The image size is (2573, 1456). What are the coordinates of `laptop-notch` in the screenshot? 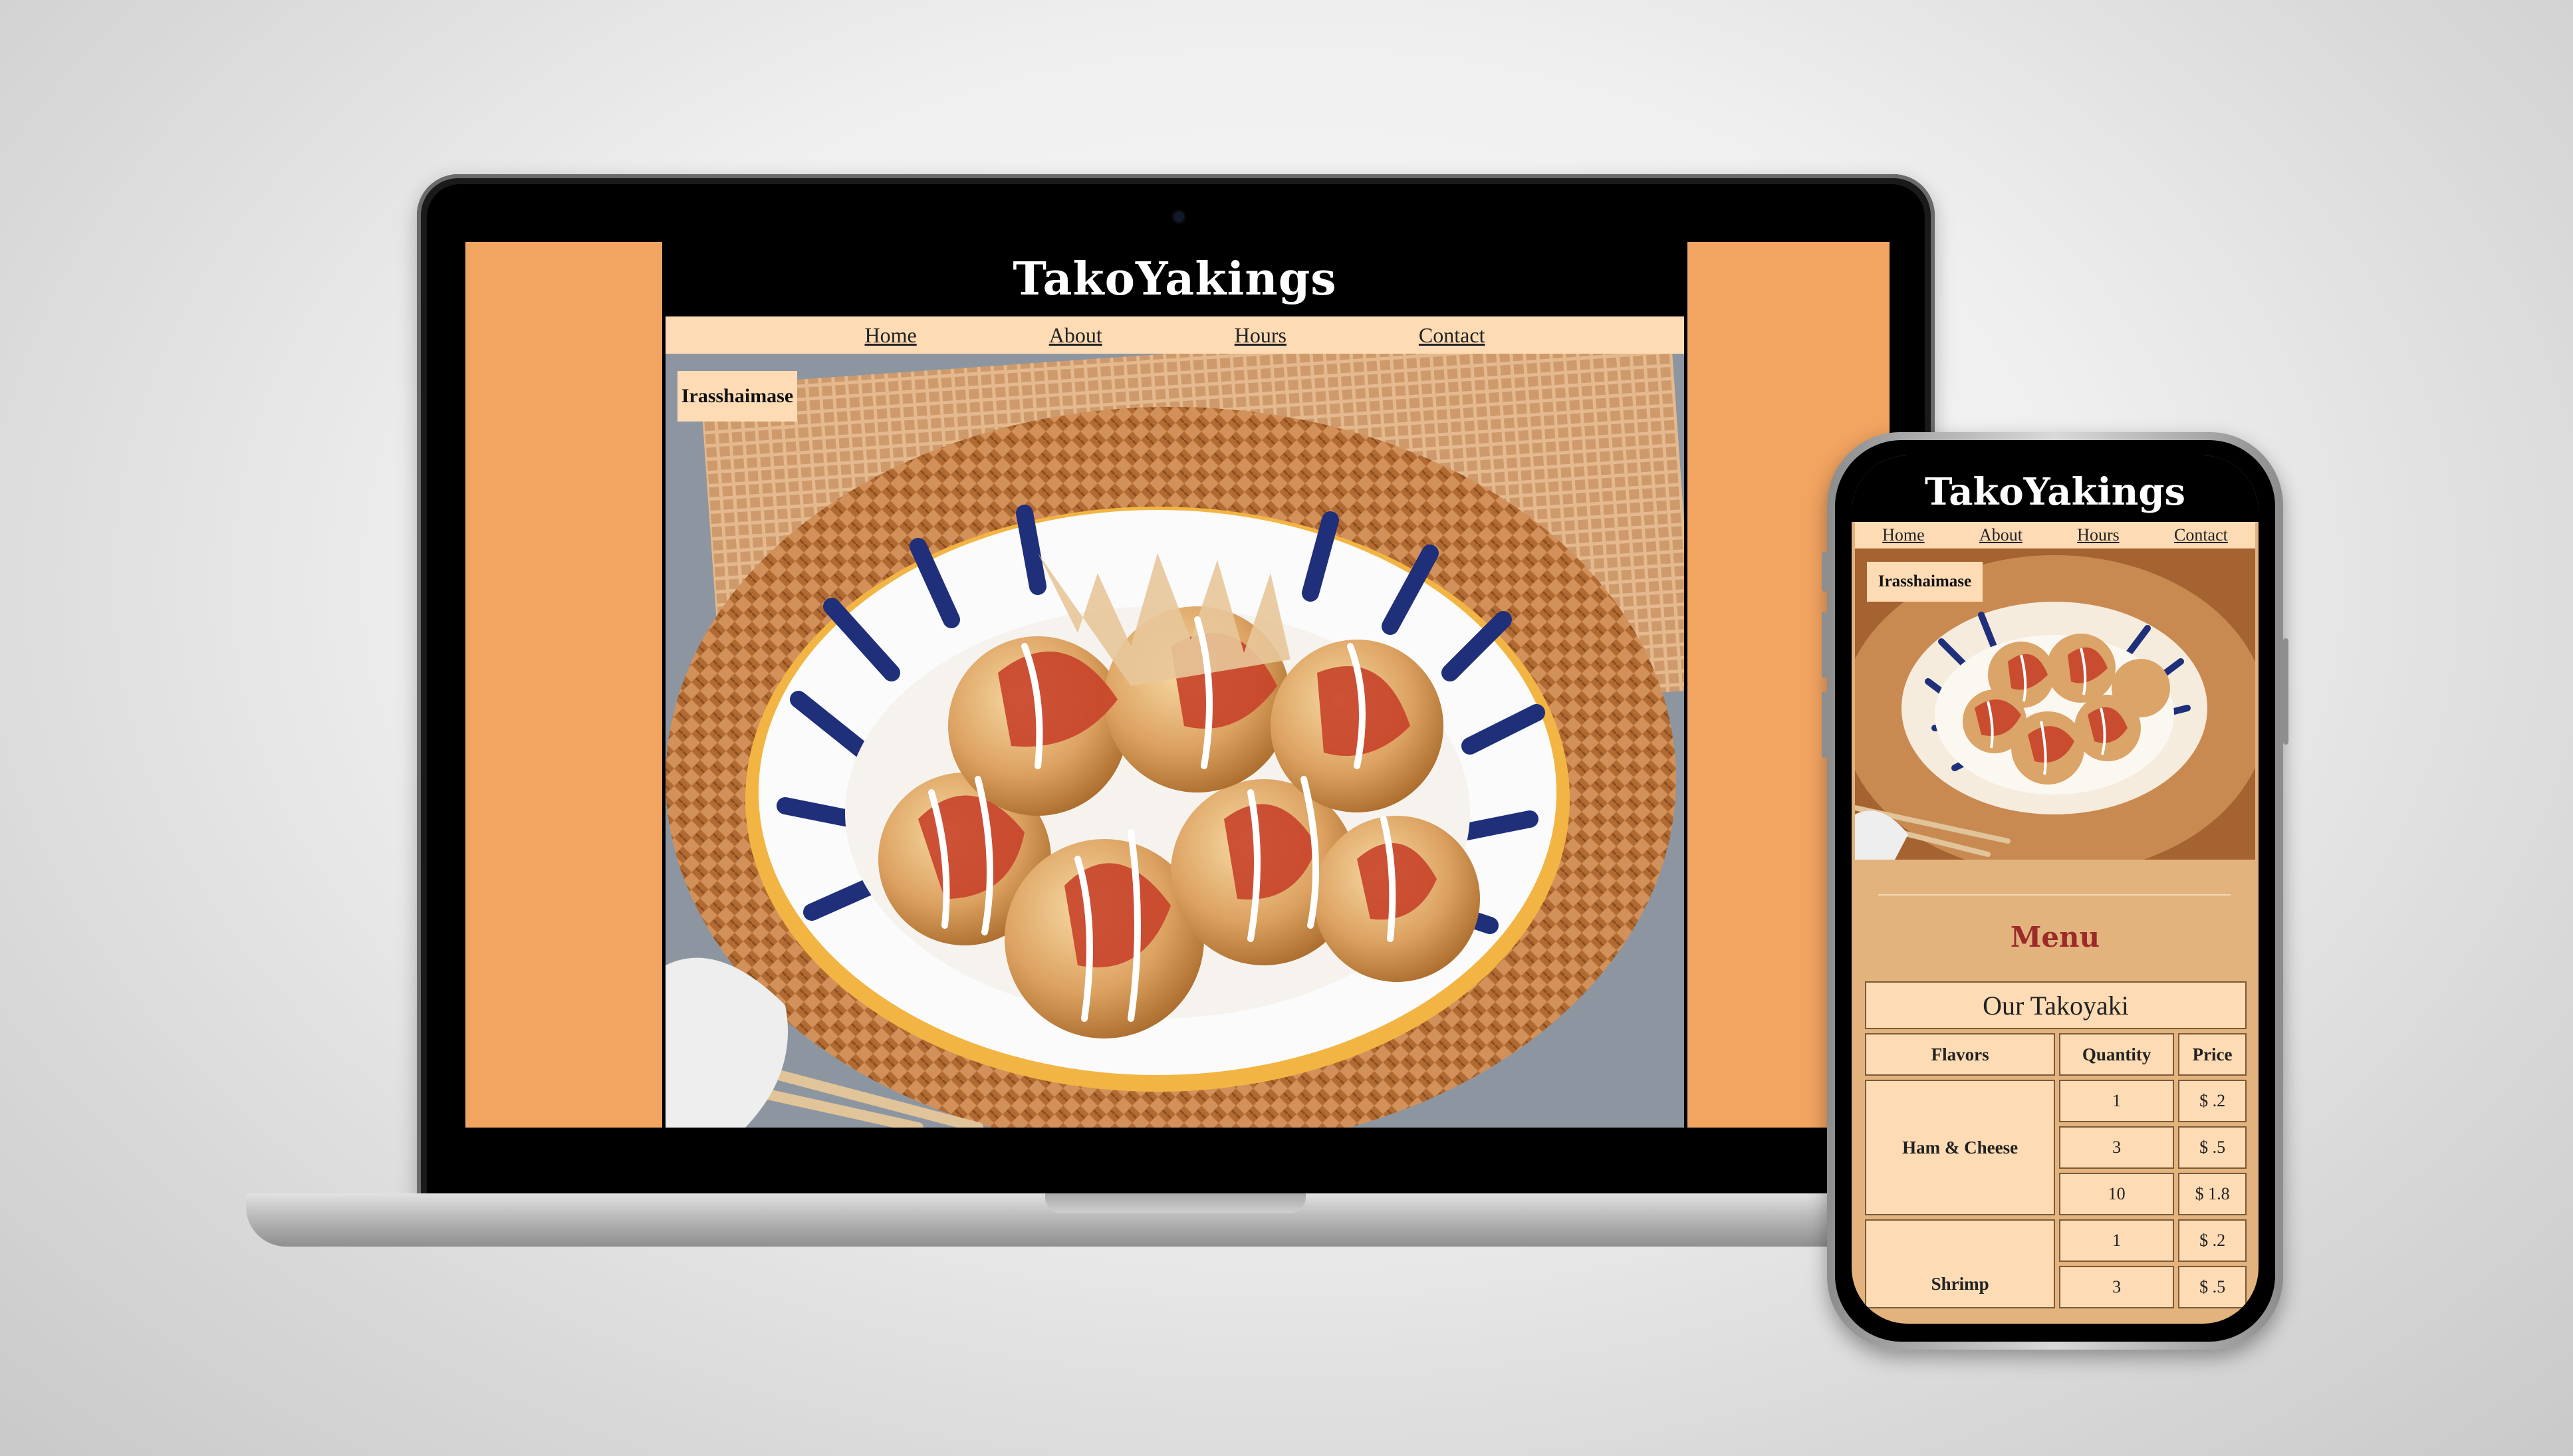 It's located at (1175, 1203).